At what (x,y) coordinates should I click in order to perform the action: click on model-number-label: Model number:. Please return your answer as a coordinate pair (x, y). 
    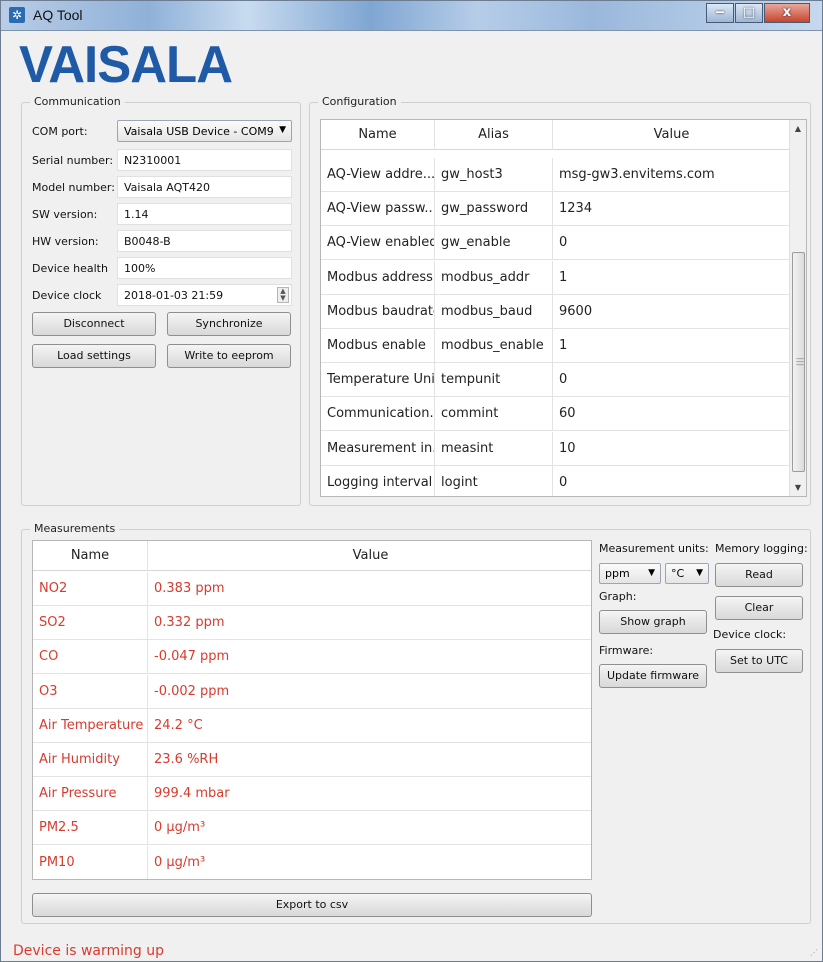
    Looking at the image, I should click on (73, 187).